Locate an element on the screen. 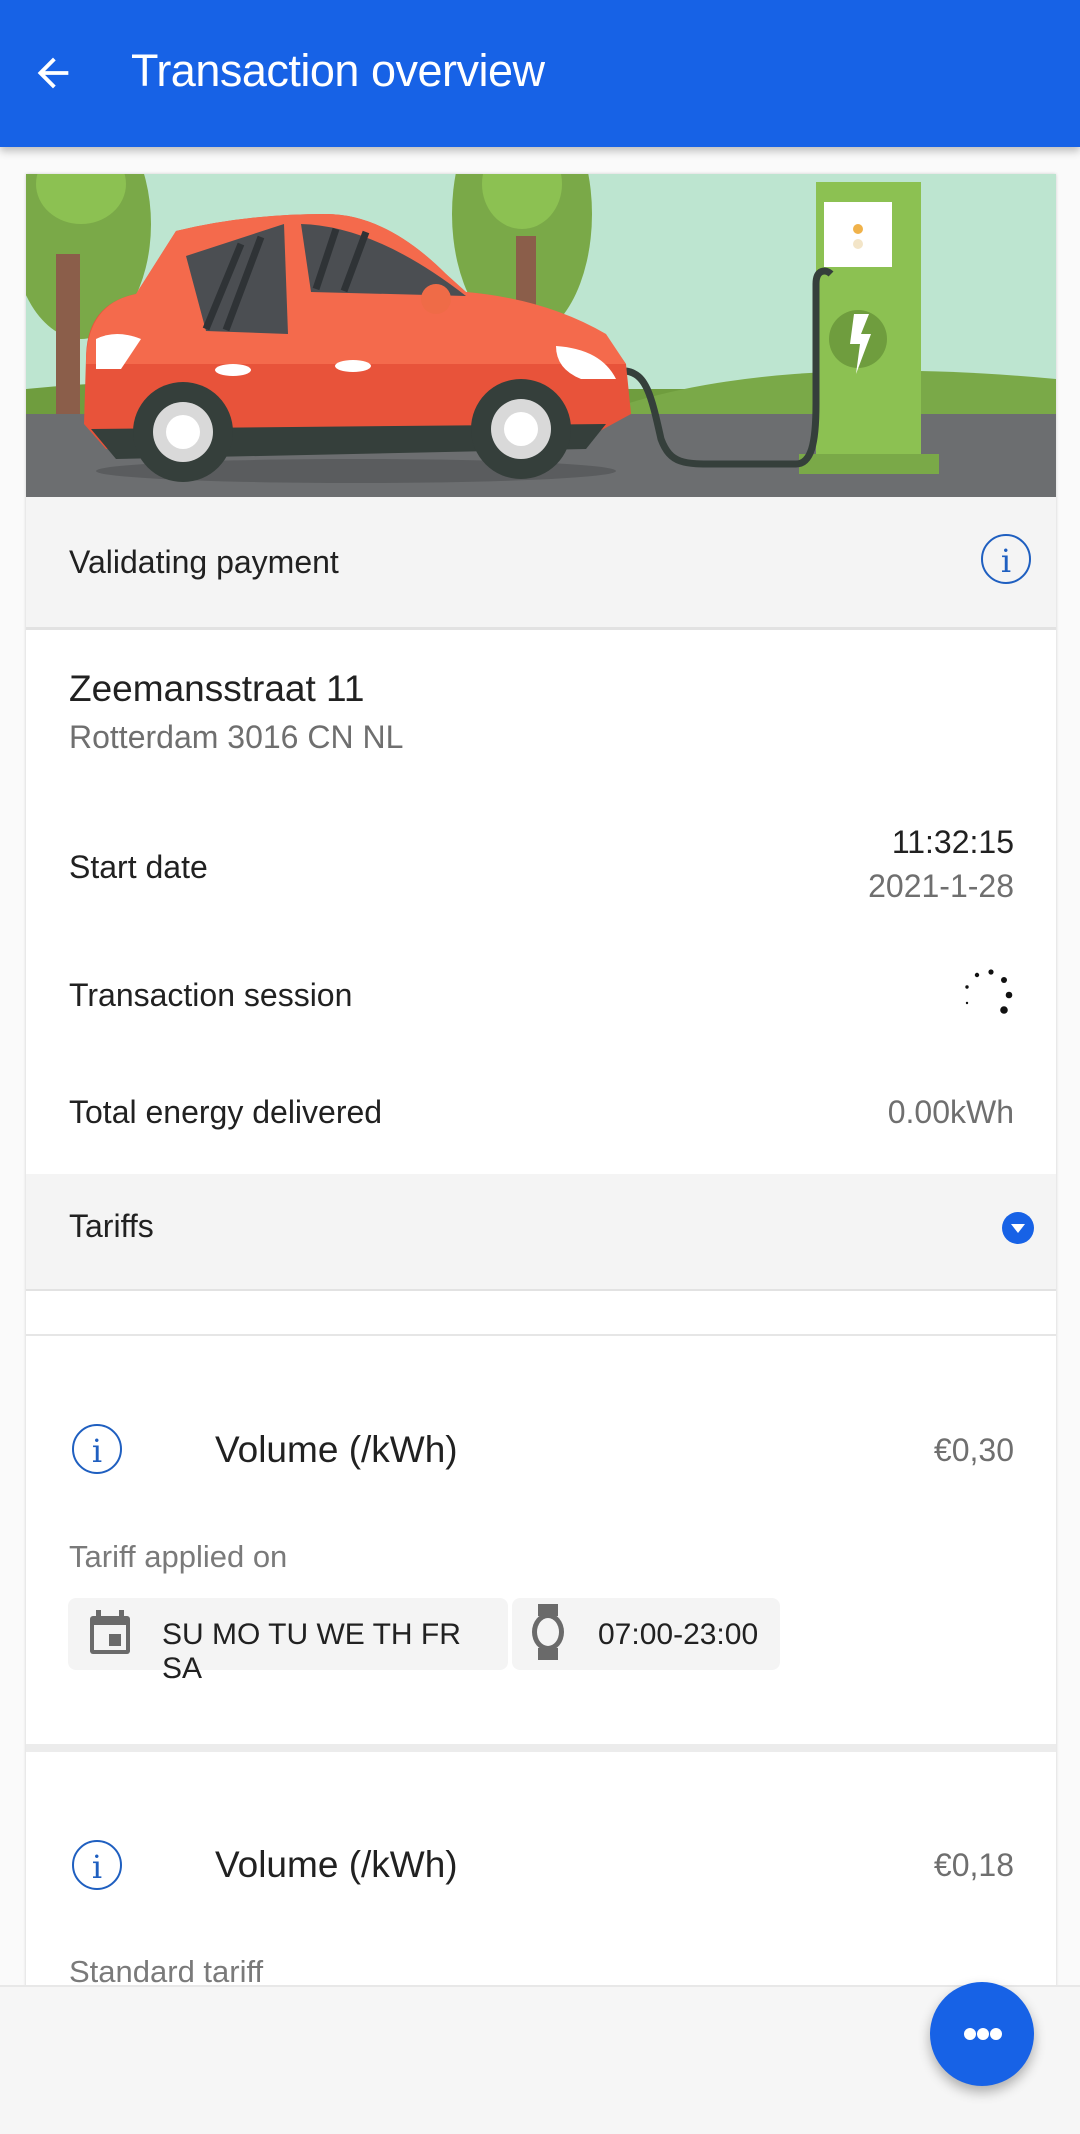 The height and width of the screenshot is (2134, 1080). transaction-session-label: Transaction session is located at coordinates (211, 995).